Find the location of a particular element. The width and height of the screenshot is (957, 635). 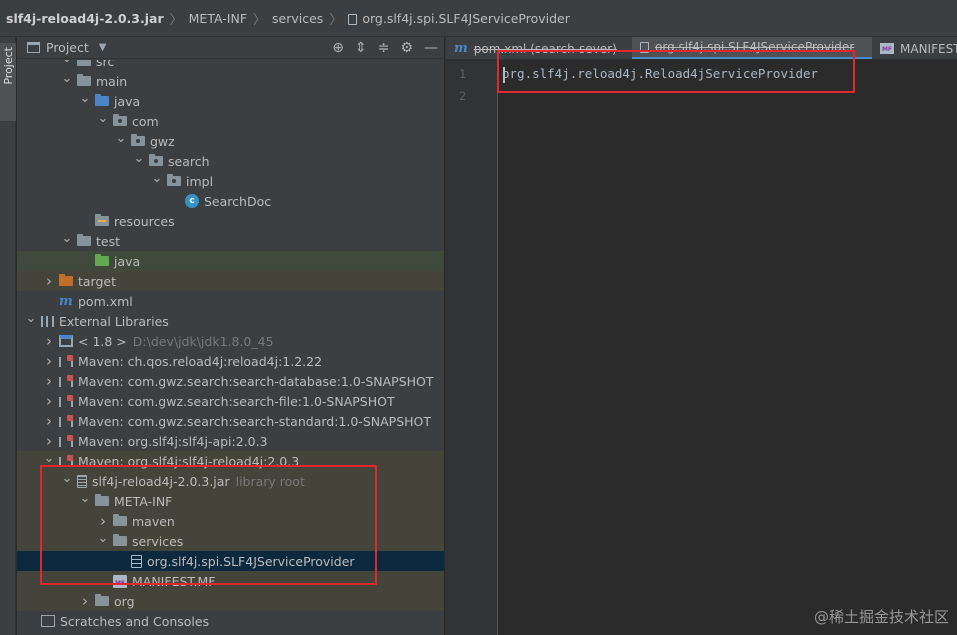

tree-node-label: main is located at coordinates (112, 81).